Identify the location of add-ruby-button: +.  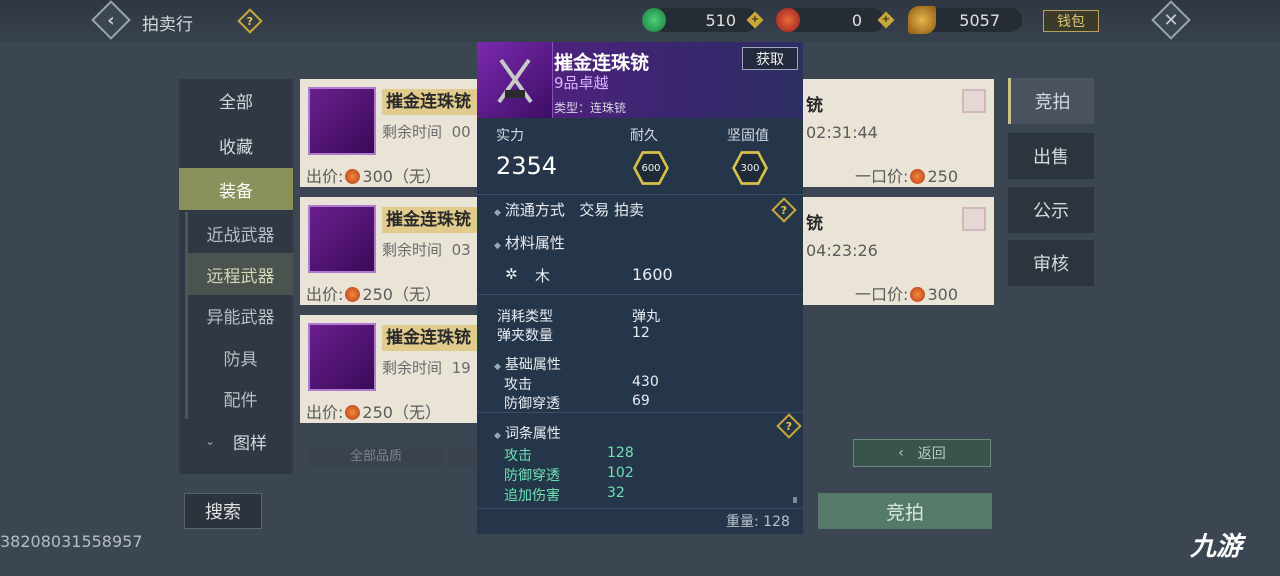
(886, 20).